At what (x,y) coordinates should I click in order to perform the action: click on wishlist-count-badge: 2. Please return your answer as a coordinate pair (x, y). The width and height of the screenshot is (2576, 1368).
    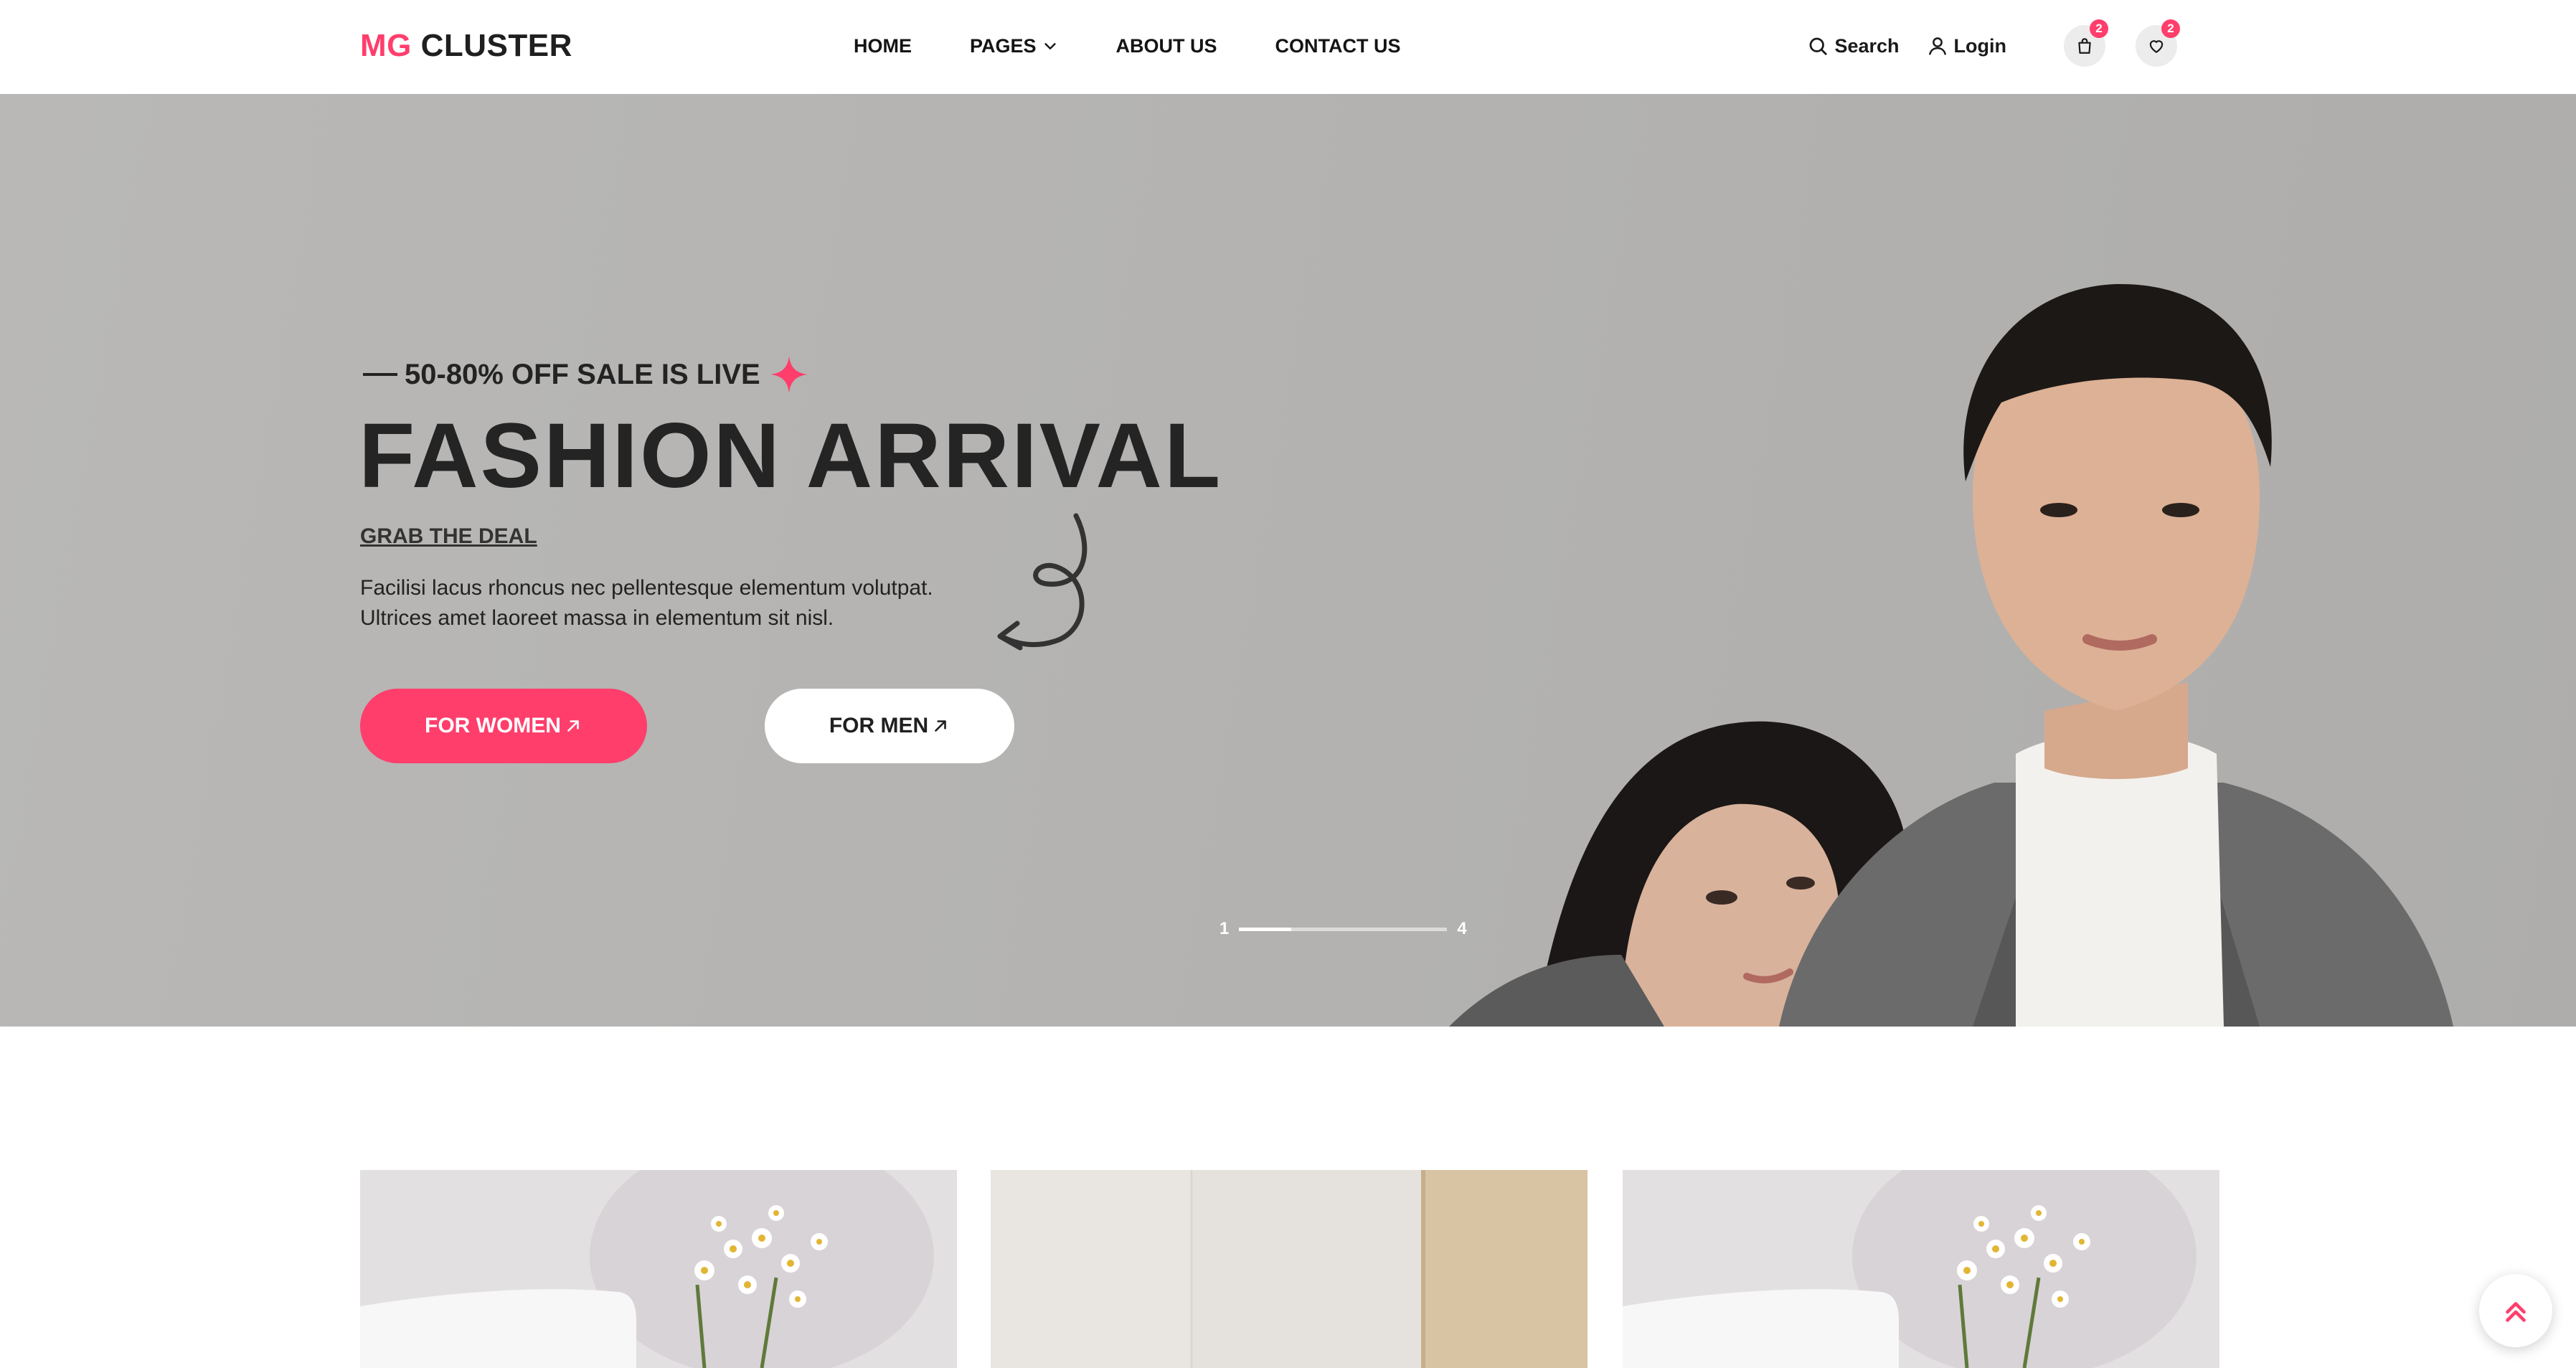
    Looking at the image, I should click on (2170, 29).